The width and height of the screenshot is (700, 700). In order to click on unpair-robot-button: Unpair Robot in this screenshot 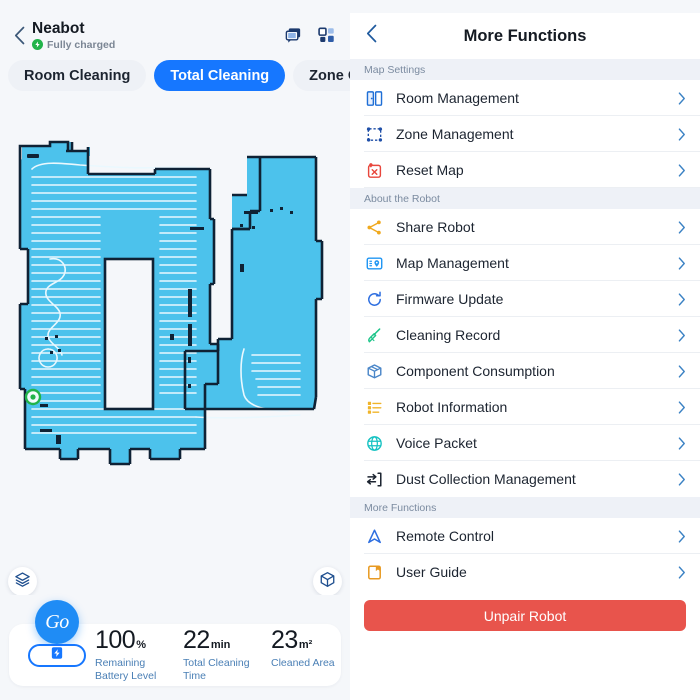, I will do `click(525, 615)`.